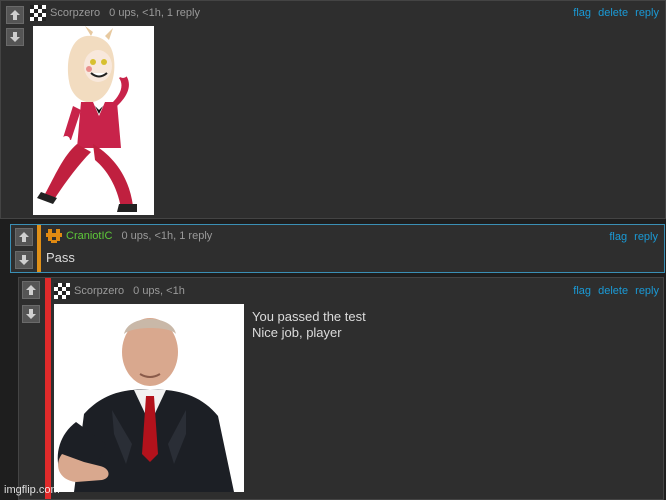 Image resolution: width=666 pixels, height=500 pixels. What do you see at coordinates (159, 291) in the screenshot?
I see `comment-stats: 0 ups, <1h` at bounding box center [159, 291].